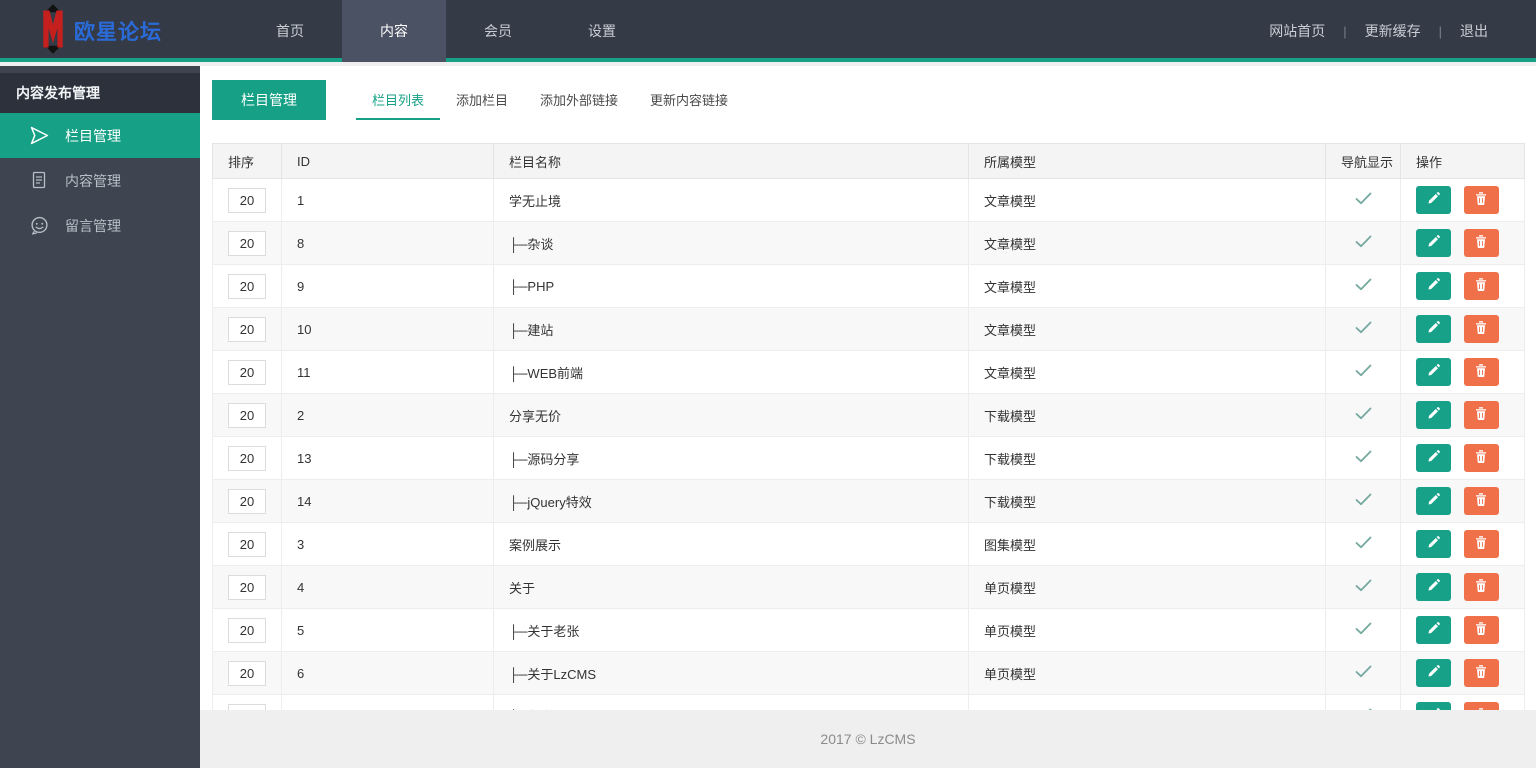 Image resolution: width=1536 pixels, height=768 pixels. What do you see at coordinates (39, 180) in the screenshot?
I see `document-icon` at bounding box center [39, 180].